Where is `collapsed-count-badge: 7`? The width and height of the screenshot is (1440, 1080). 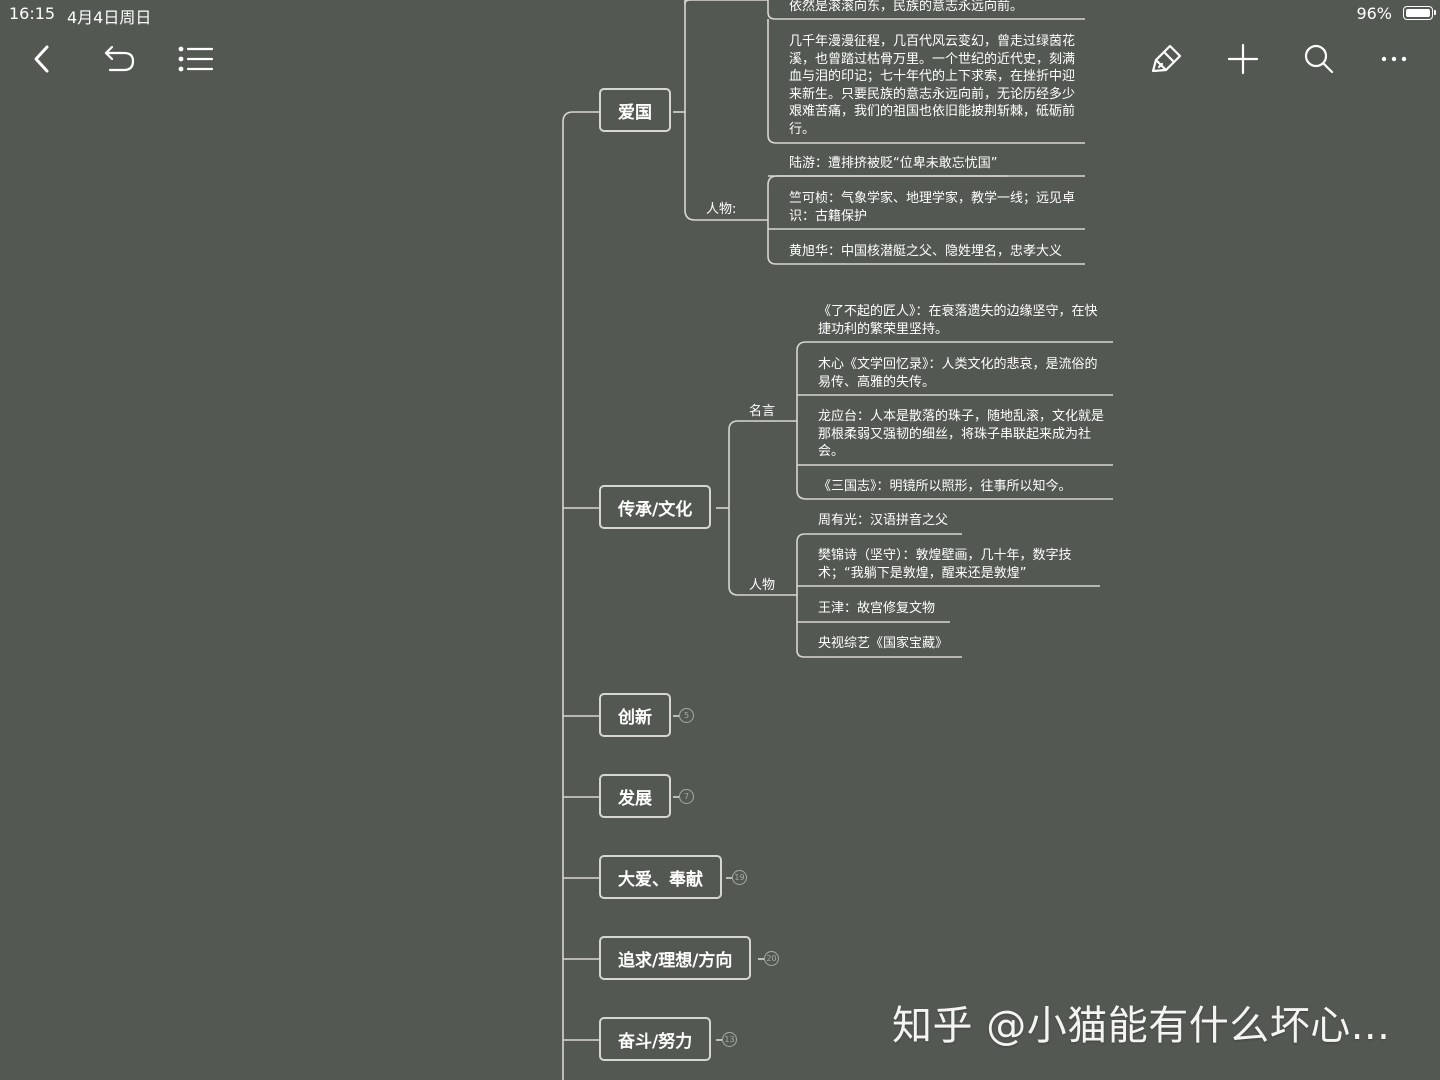
collapsed-count-badge: 7 is located at coordinates (686, 796).